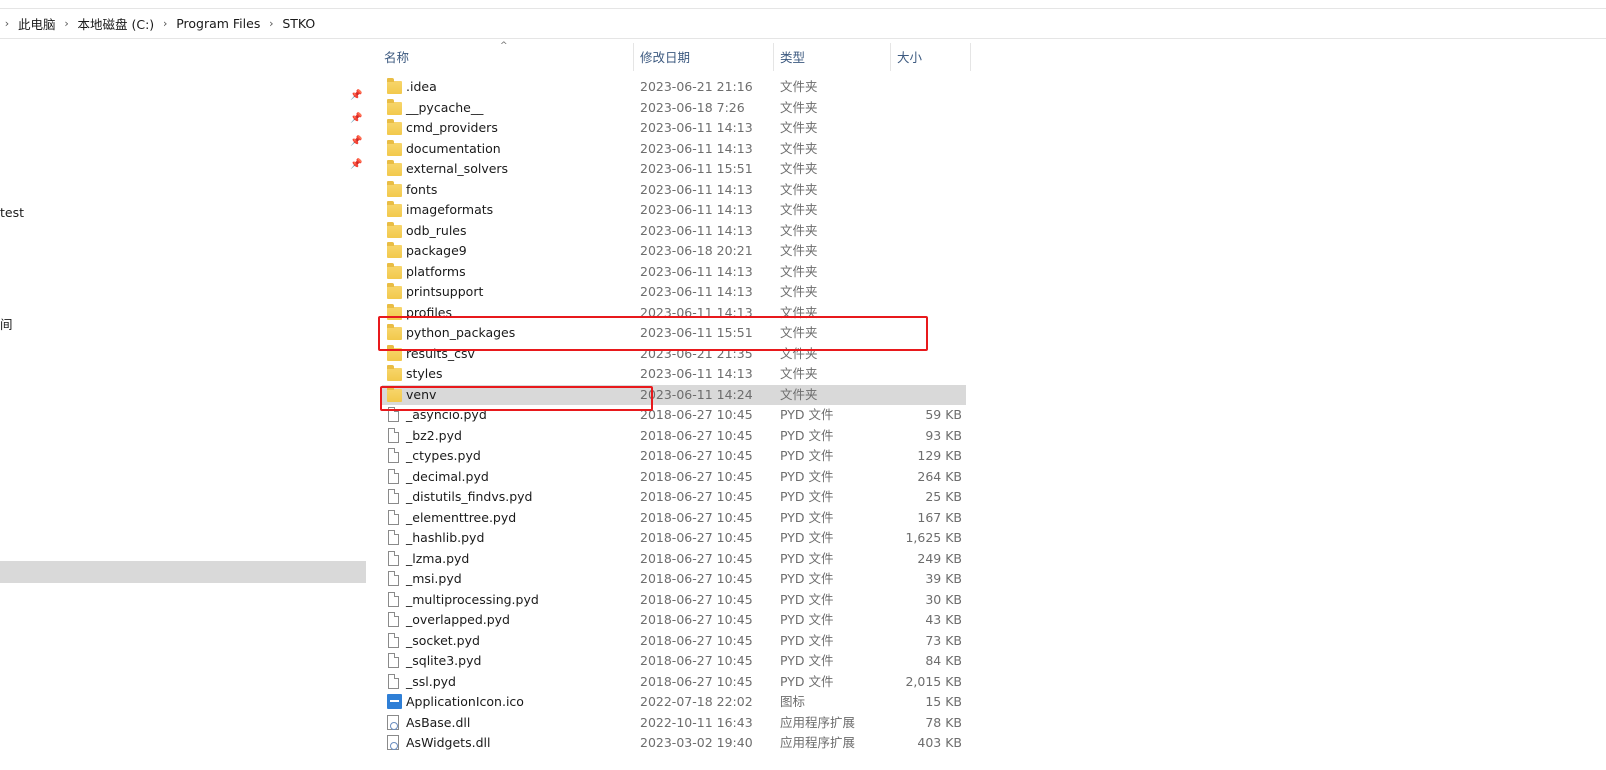 The image size is (1606, 770). What do you see at coordinates (674, 169) in the screenshot?
I see `list-item: external_solvers 2023-06-11 15:51 文件夹` at bounding box center [674, 169].